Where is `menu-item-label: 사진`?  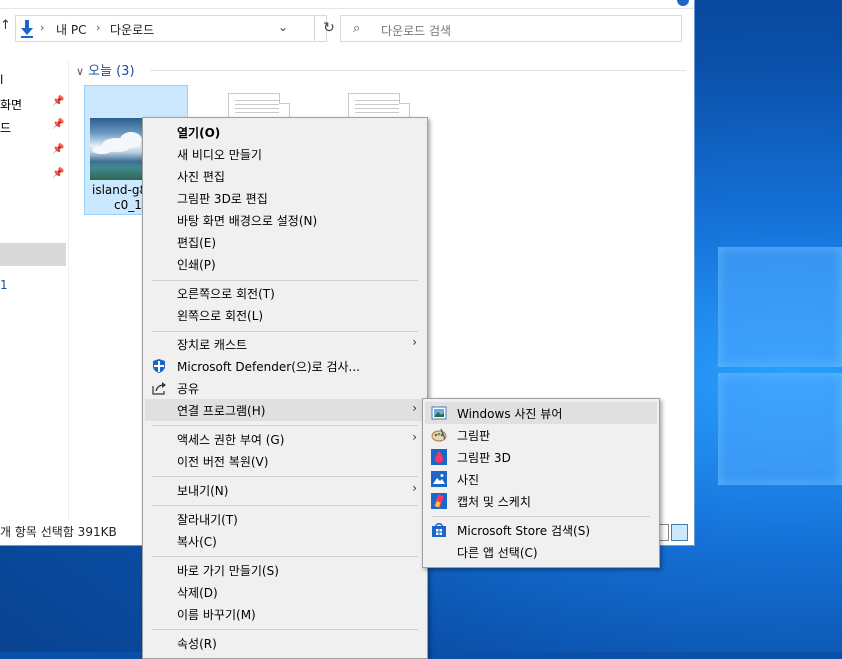
menu-item-label: 사진 is located at coordinates (468, 480).